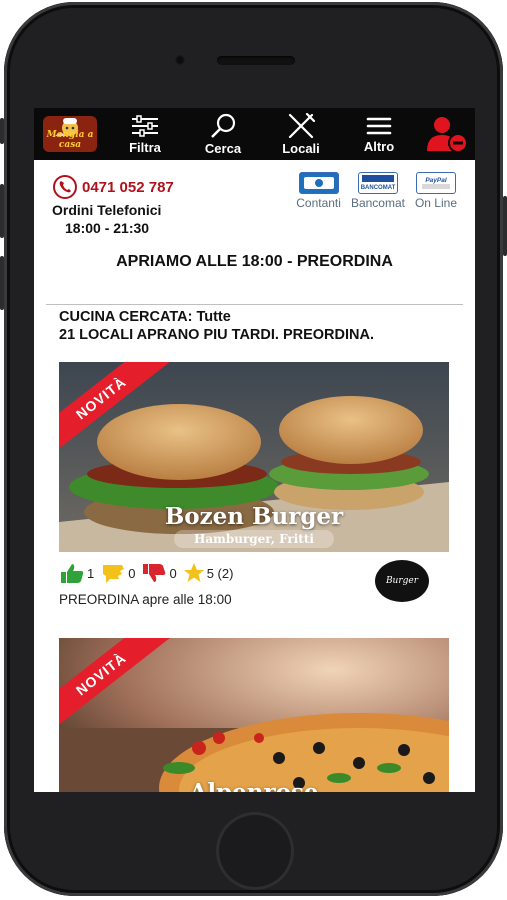 This screenshot has height=900, width=507. I want to click on thumbs-sideways-icon, so click(114, 574).